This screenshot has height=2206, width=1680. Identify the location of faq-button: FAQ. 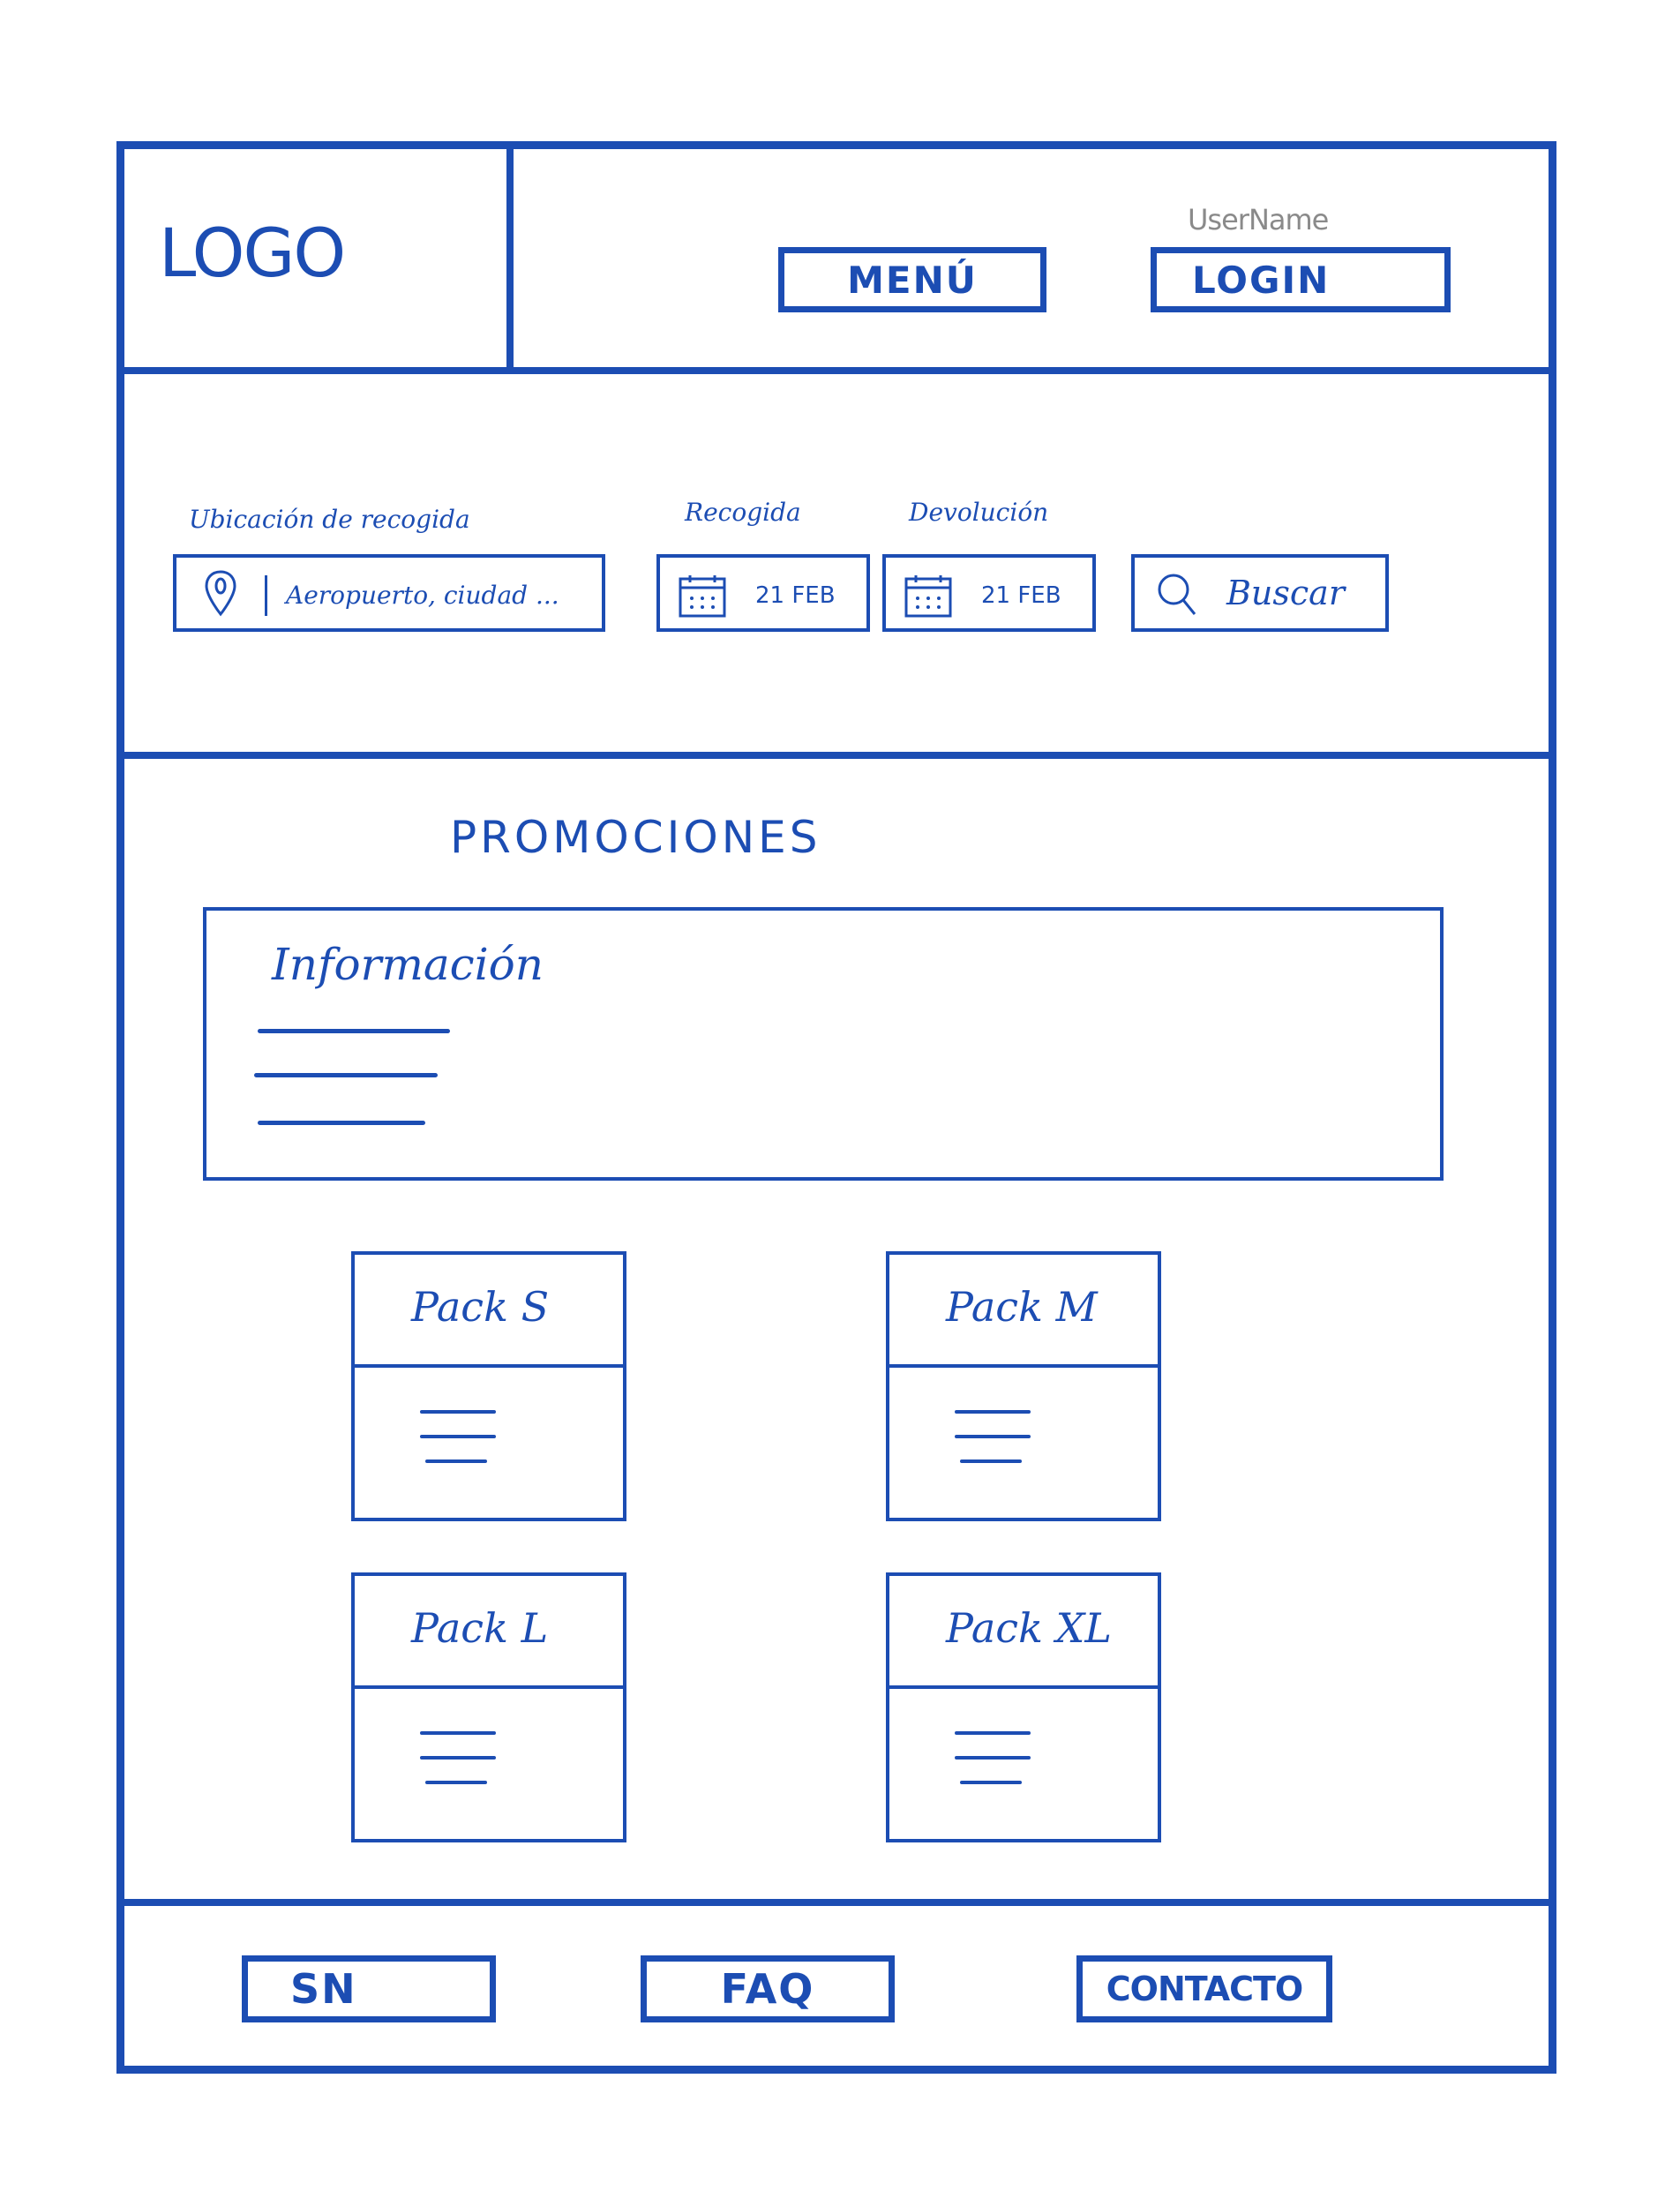
(768, 1988).